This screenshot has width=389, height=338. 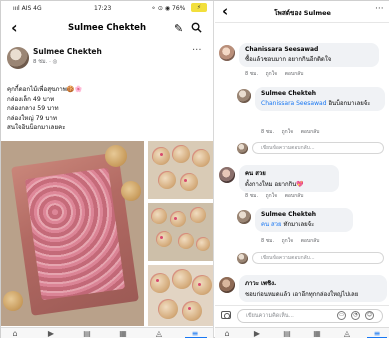 What do you see at coordinates (103, 8) in the screenshot?
I see `status-time: 17:23` at bounding box center [103, 8].